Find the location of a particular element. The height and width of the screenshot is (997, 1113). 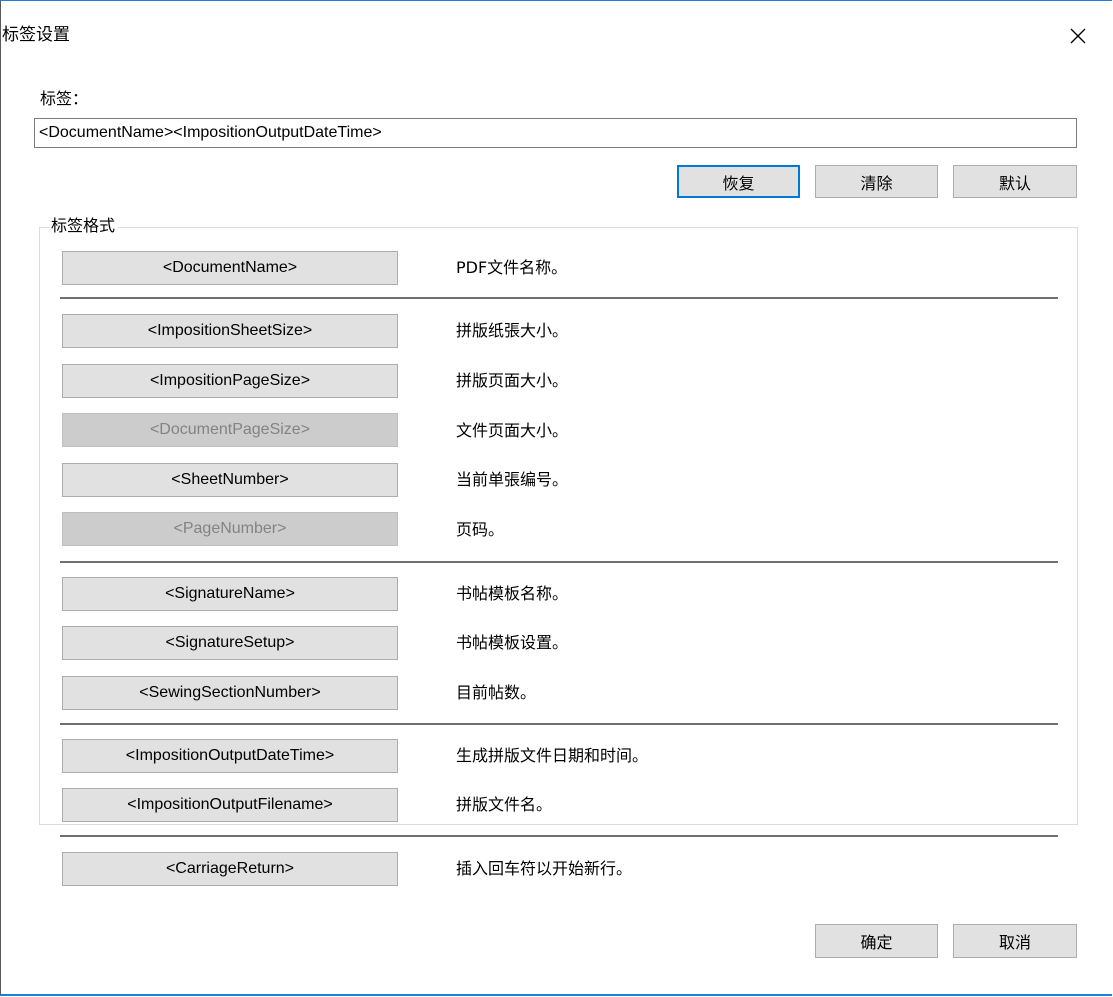

tag-button-label: <SewingSectionNumber> is located at coordinates (230, 692).